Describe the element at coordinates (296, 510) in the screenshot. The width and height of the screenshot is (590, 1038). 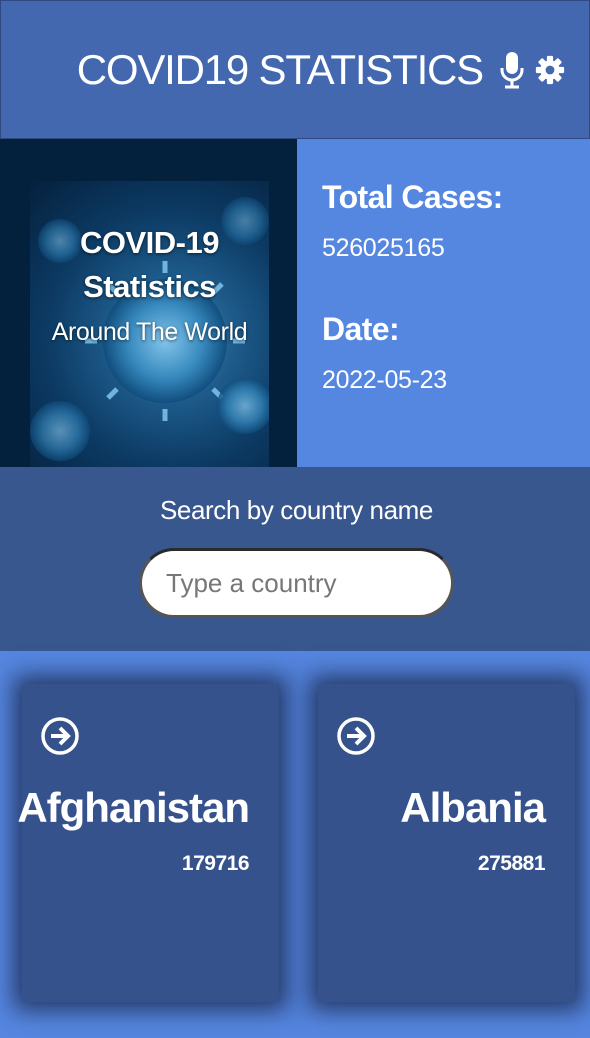
I see `search-label: Search by country name` at that location.